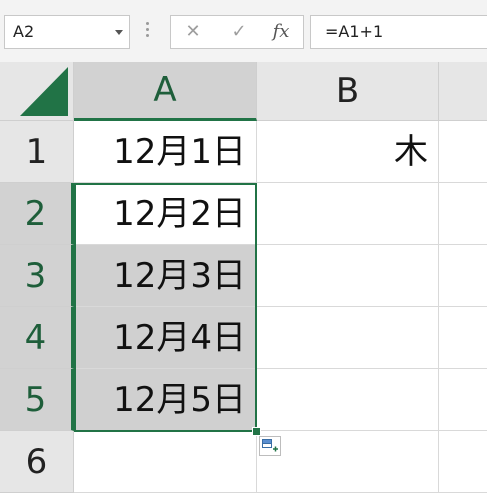 The image size is (487, 493). What do you see at coordinates (165, 400) in the screenshot?
I see `cell-a5: 12月5日` at bounding box center [165, 400].